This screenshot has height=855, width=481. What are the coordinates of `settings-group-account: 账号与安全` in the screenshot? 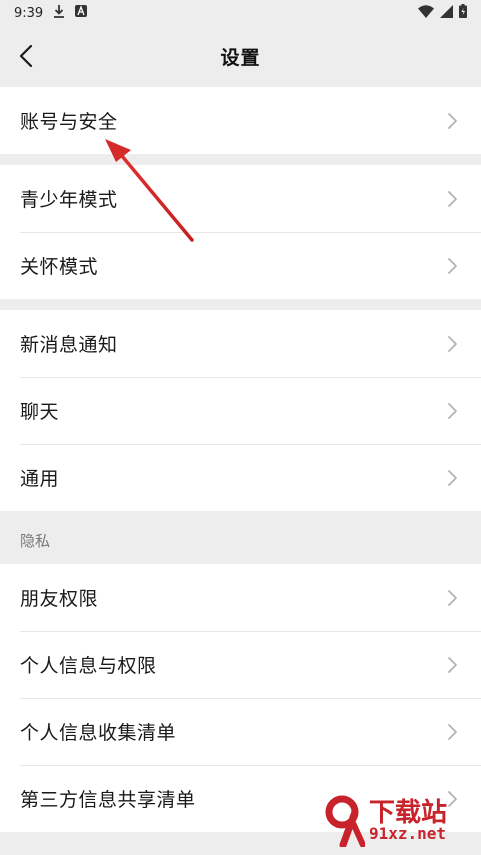 It's located at (240, 120).